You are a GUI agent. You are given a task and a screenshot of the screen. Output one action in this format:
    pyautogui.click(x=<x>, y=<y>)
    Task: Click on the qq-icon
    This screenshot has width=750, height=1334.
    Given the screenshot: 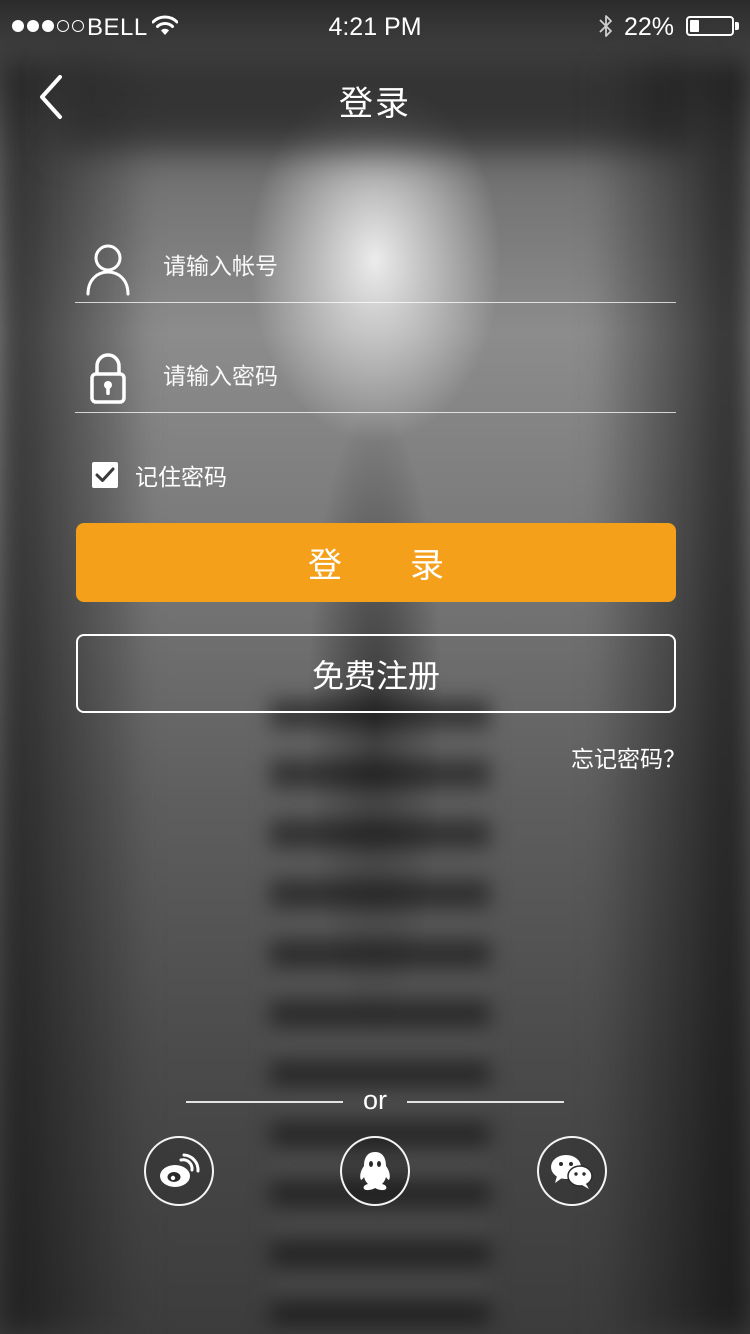 What is the action you would take?
    pyautogui.click(x=375, y=1171)
    